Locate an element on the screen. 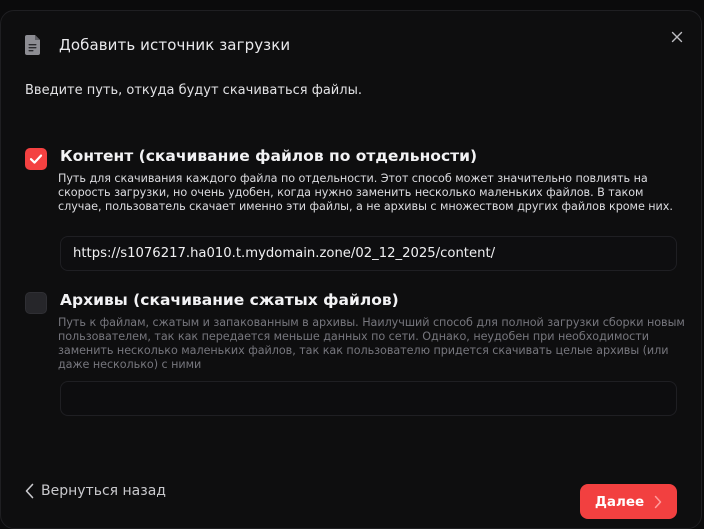  checkmark-icon is located at coordinates (36, 159).